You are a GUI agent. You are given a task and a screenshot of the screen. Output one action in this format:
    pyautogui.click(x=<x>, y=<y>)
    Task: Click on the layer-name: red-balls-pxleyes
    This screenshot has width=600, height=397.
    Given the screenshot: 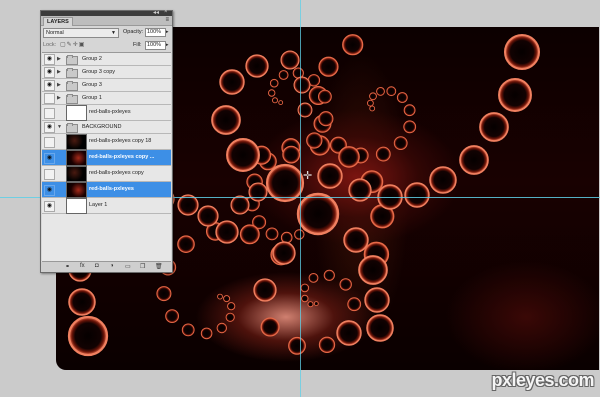 What is the action you would take?
    pyautogui.click(x=110, y=112)
    